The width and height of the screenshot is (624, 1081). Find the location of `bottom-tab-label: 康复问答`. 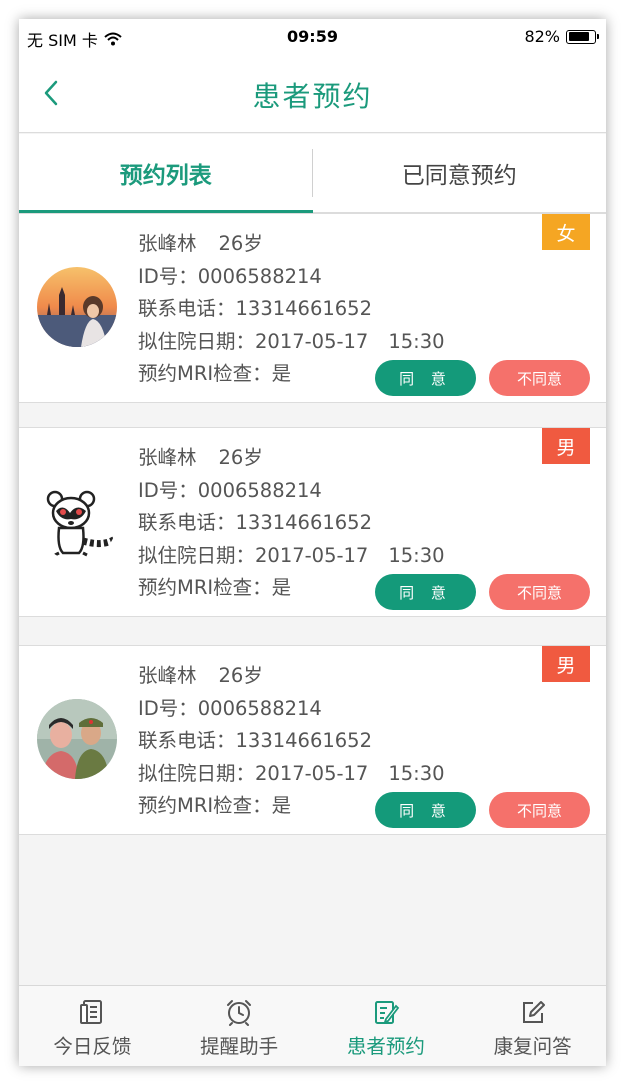

bottom-tab-label: 康复问答 is located at coordinates (532, 1046).